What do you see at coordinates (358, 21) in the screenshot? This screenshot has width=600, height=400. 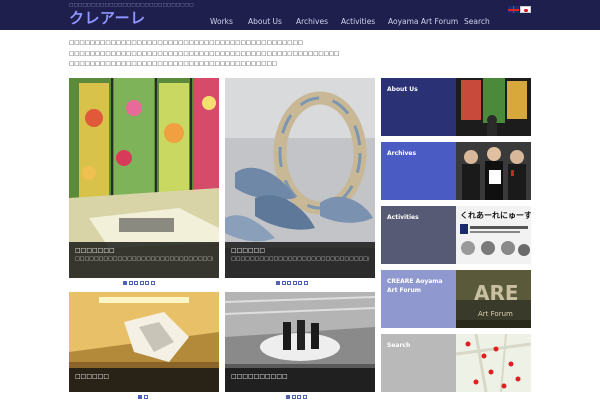 I see `nav-activities: Activities` at bounding box center [358, 21].